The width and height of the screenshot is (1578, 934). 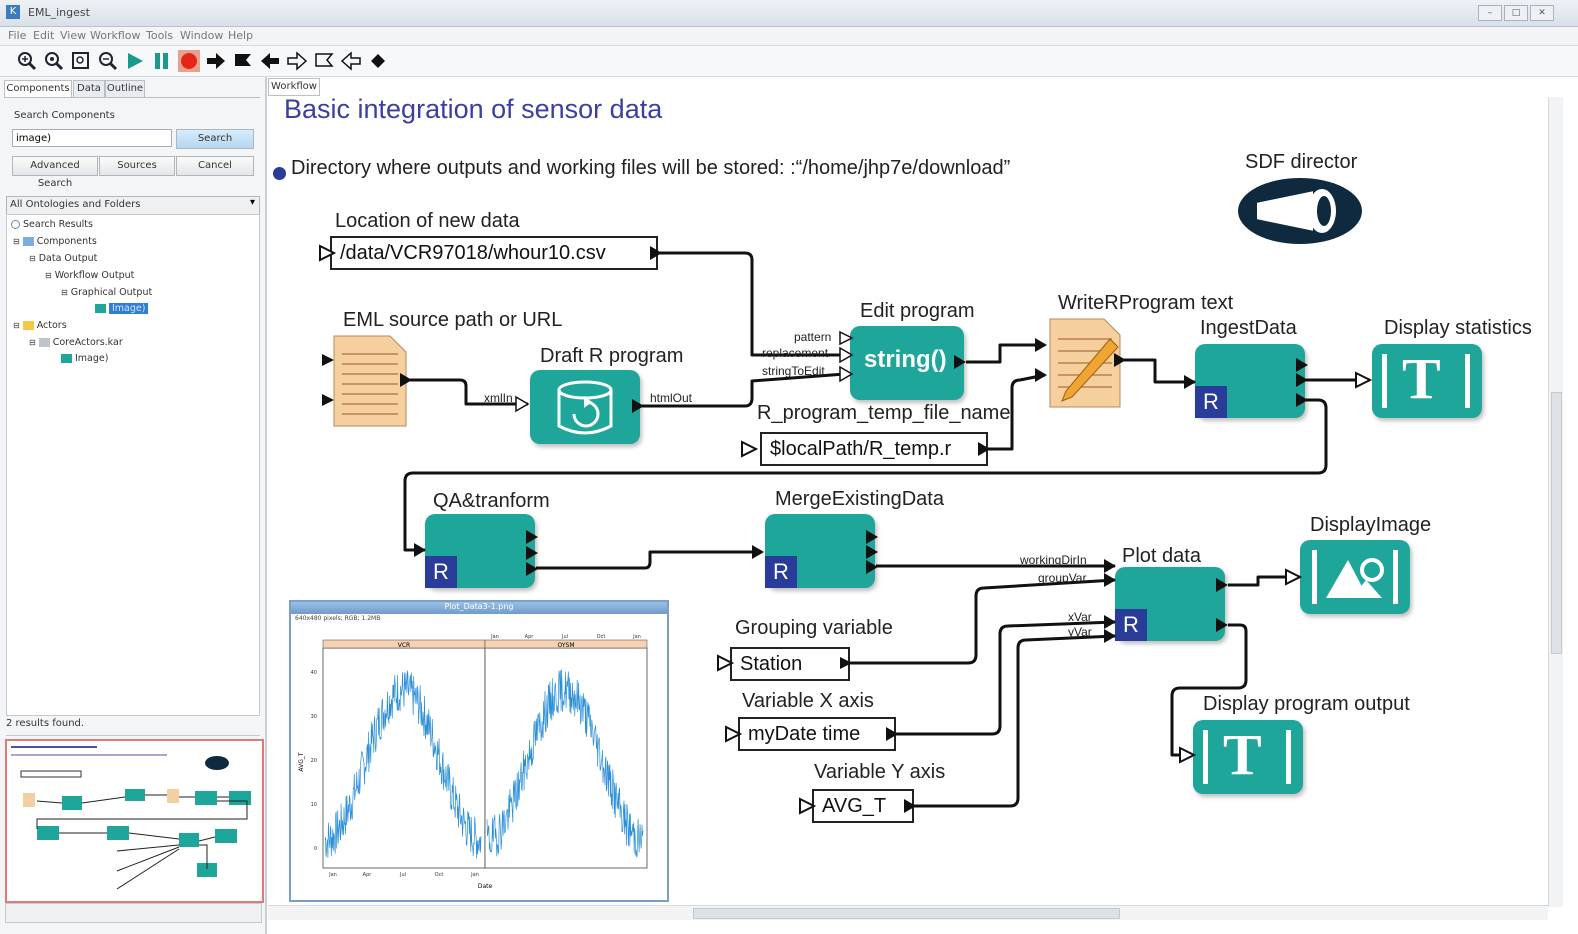 What do you see at coordinates (314, 717) in the screenshot?
I see `y-tick: 30` at bounding box center [314, 717].